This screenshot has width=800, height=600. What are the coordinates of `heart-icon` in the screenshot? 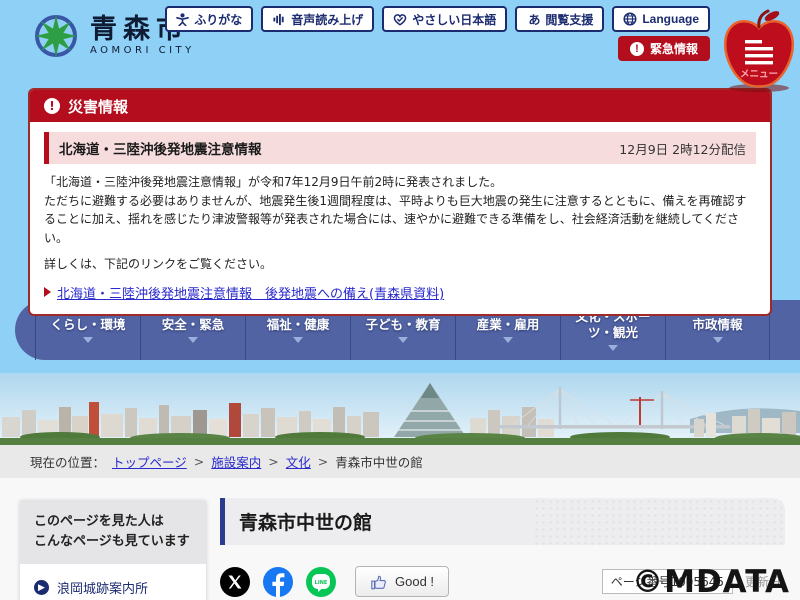 It's located at (400, 19).